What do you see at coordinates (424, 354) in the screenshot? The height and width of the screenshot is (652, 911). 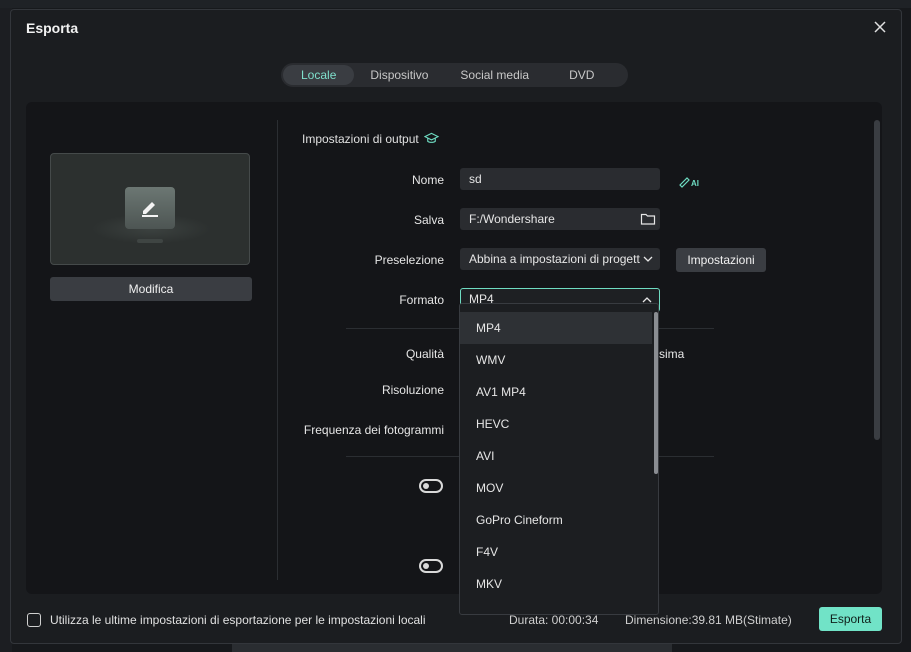 I see `quality-label: Qualità` at bounding box center [424, 354].